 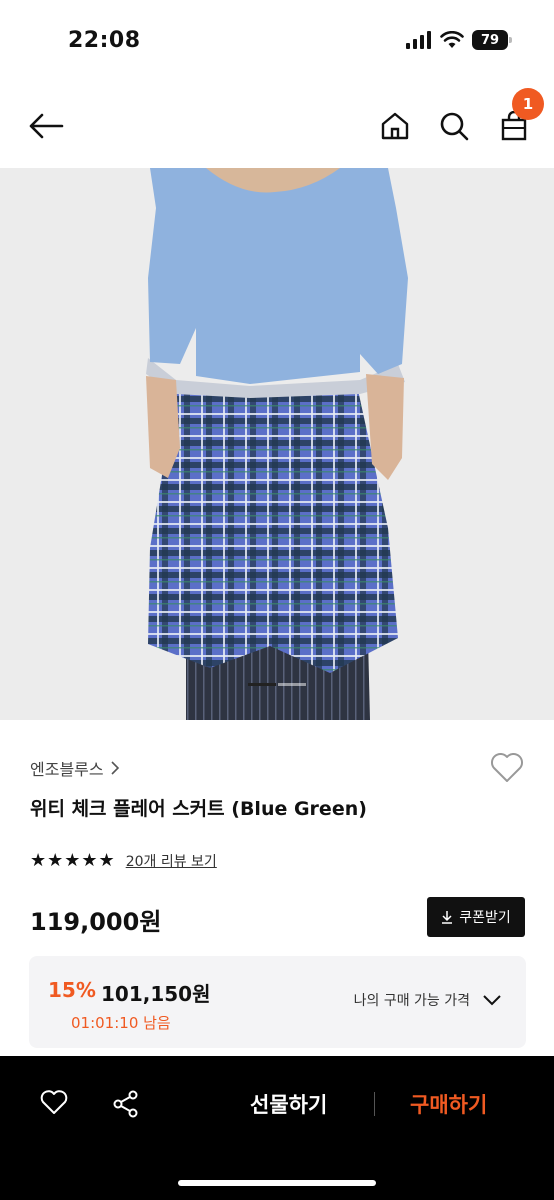 I want to click on buy-button: 구매하기, so click(x=448, y=1104).